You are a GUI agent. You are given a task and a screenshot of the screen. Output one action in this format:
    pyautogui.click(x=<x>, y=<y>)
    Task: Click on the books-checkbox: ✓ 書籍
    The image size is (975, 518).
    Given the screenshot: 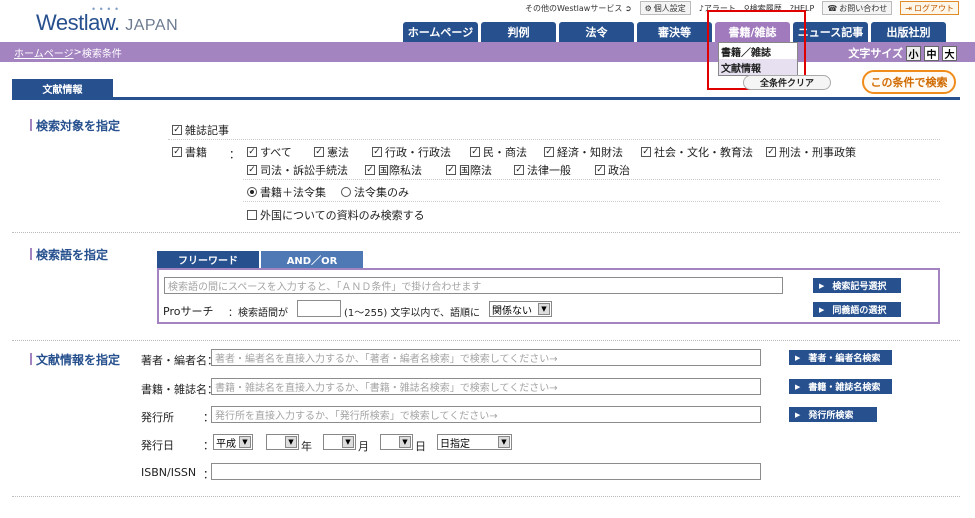 What is the action you would take?
    pyautogui.click(x=189, y=152)
    